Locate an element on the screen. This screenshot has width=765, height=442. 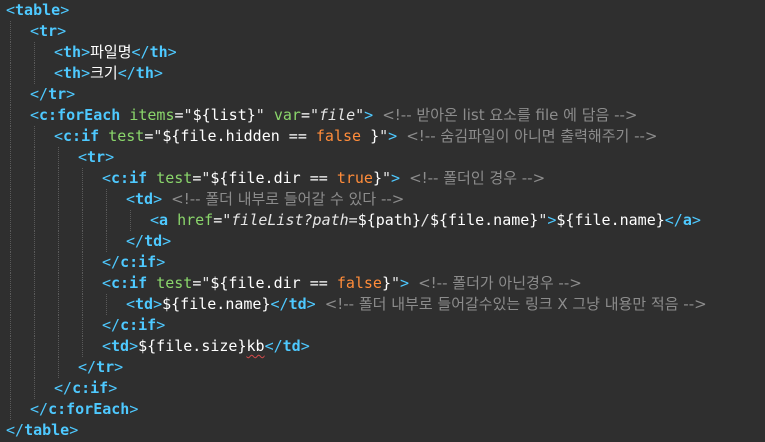
code-line: <td> <!-- 폴더 내부로 들어갈 수 있다 --> is located at coordinates (382, 199).